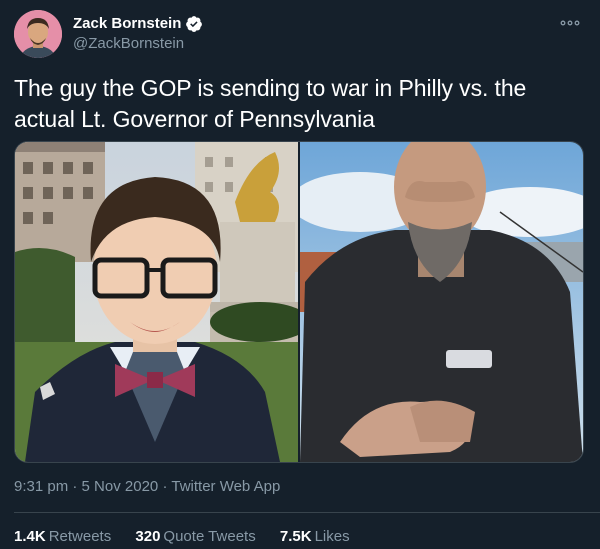 This screenshot has height=549, width=600. I want to click on tweet-time: 9:31 pm, so click(41, 486).